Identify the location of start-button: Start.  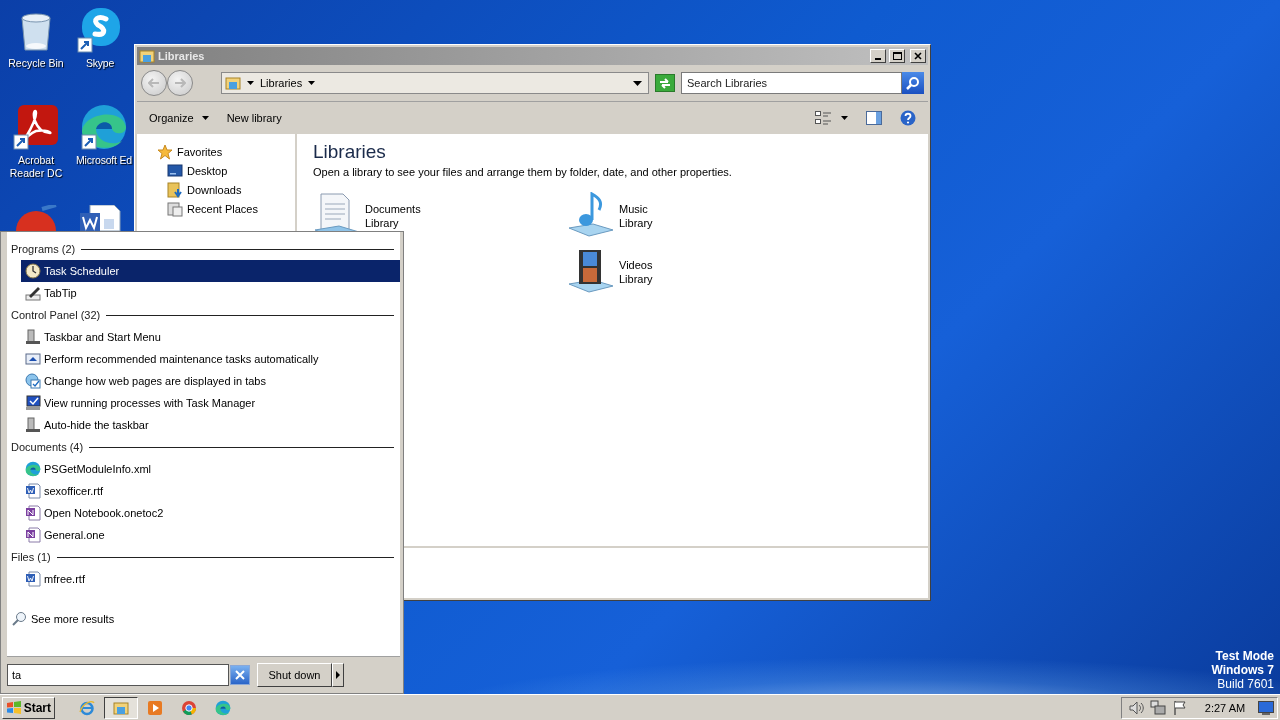
(28, 707).